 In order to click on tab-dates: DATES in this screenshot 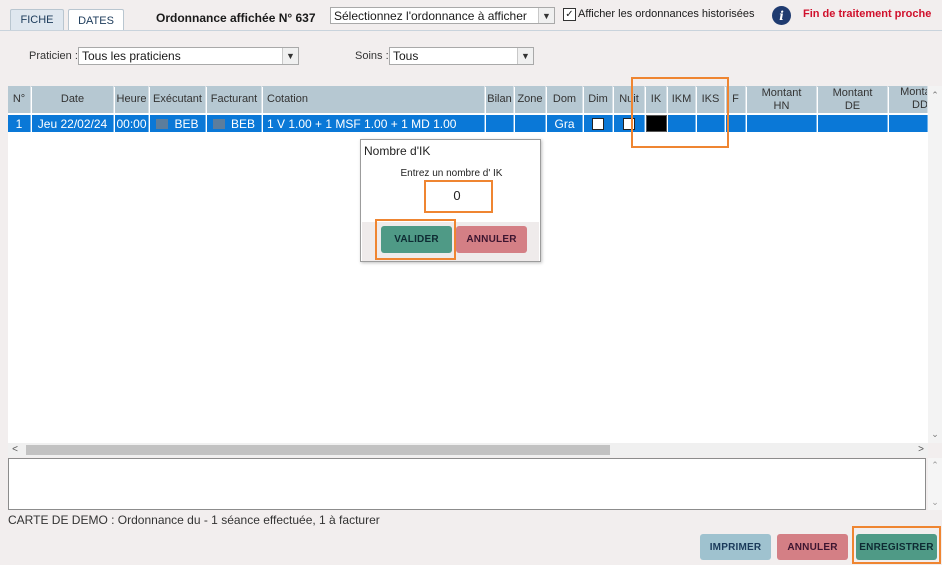, I will do `click(96, 20)`.